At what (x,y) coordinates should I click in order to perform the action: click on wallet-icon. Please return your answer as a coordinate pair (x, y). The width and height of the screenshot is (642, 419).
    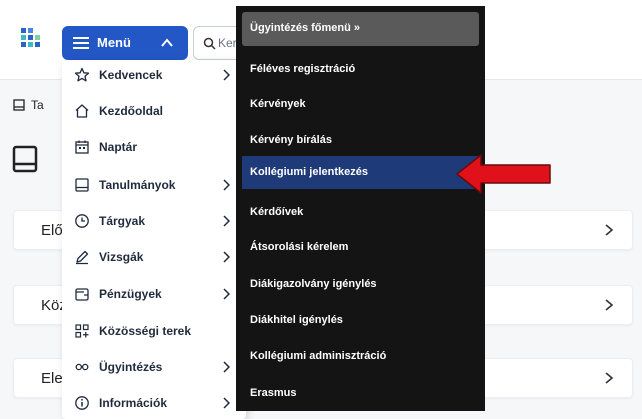
    Looking at the image, I should click on (82, 294).